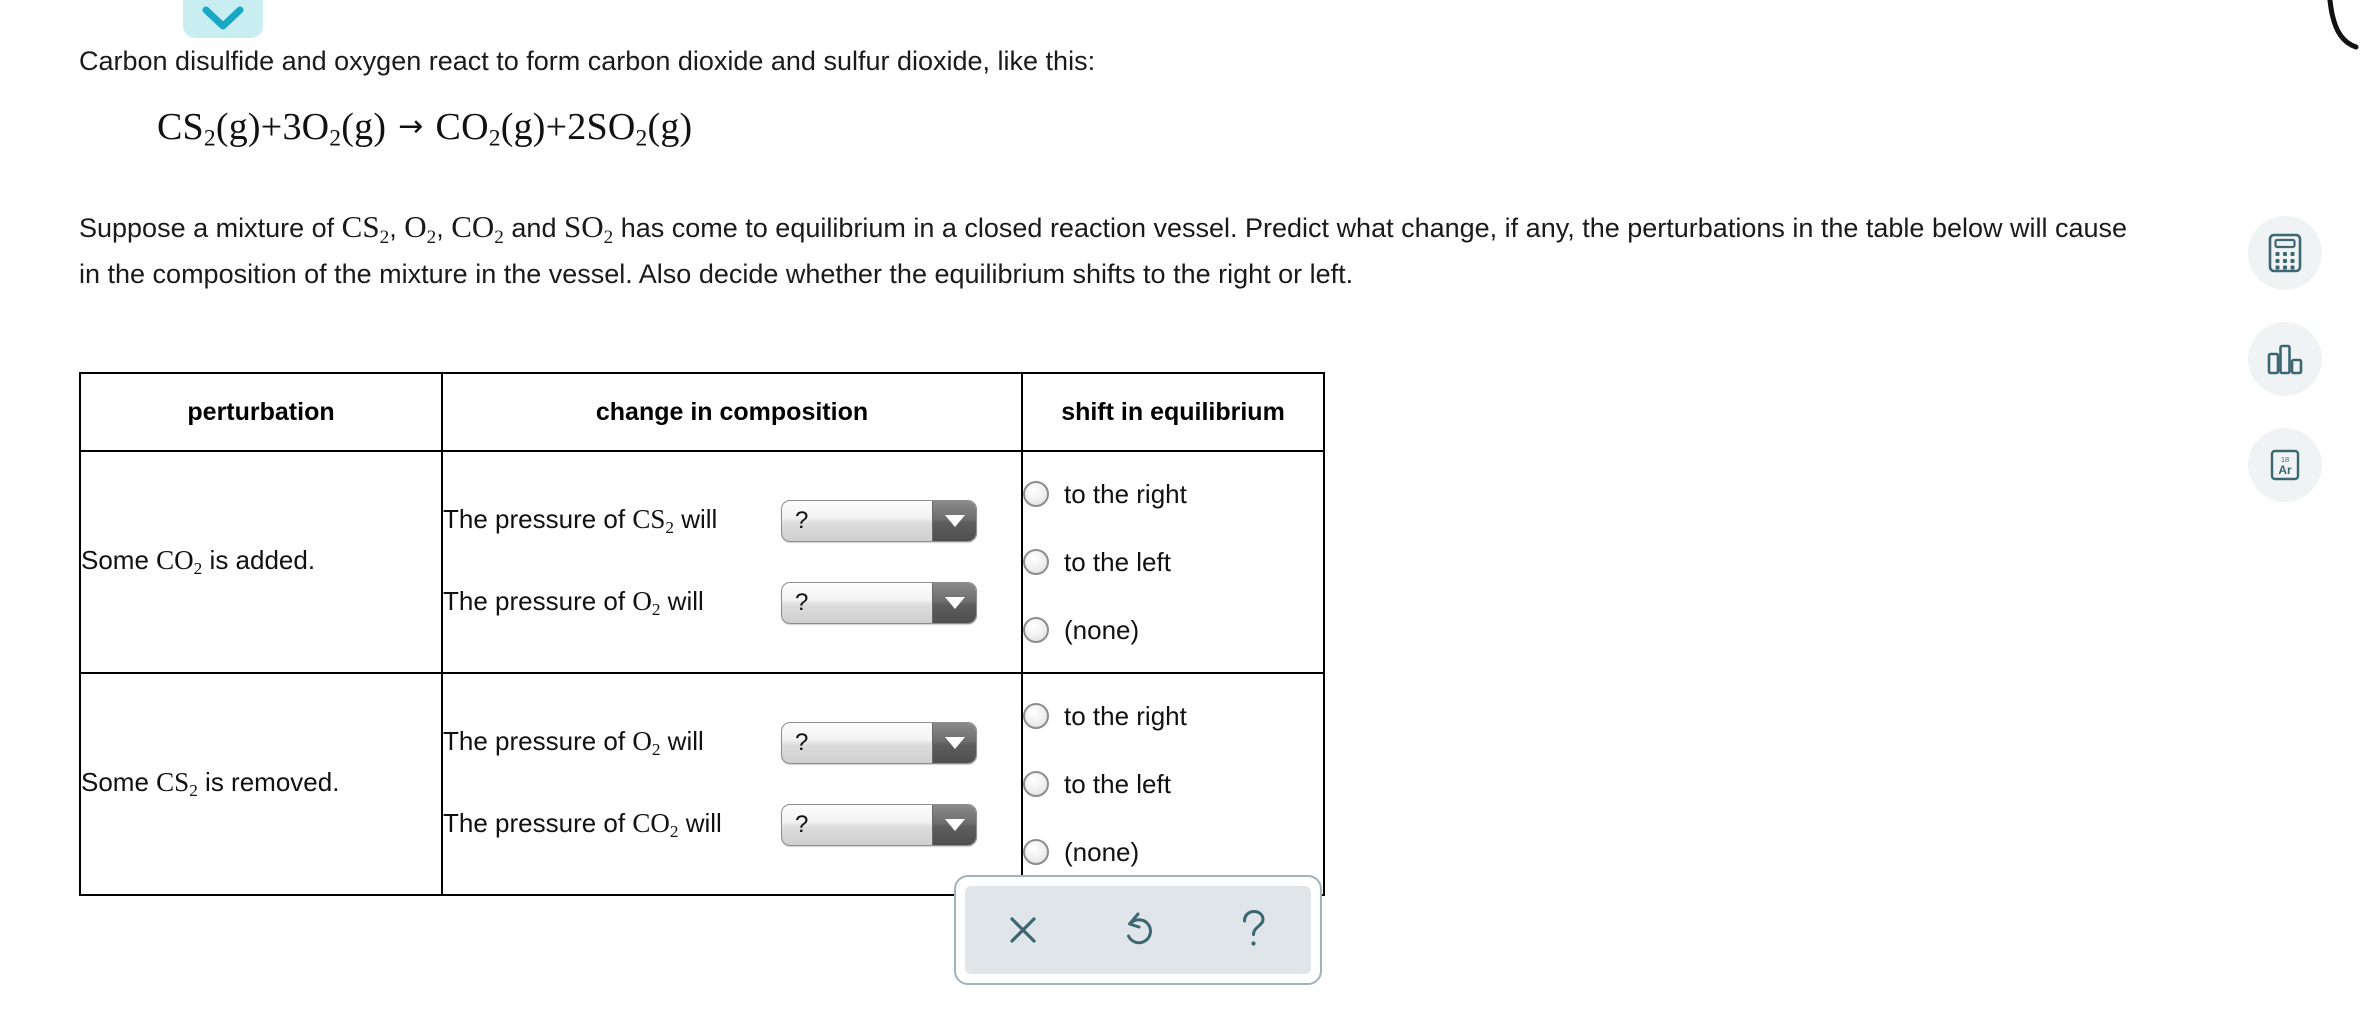 Image resolution: width=2360 pixels, height=1011 pixels. Describe the element at coordinates (411, 127) in the screenshot. I see `reaction-arrow-icon: →` at that location.